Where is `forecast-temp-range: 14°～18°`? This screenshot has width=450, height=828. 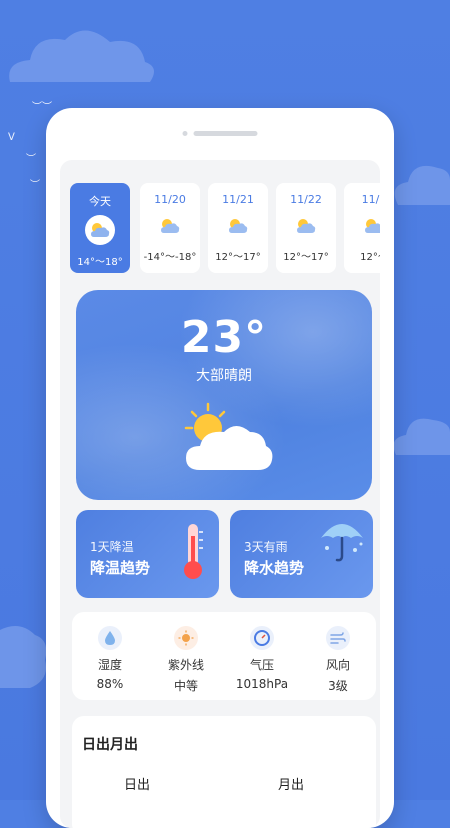 forecast-temp-range: 14°～18° is located at coordinates (100, 262).